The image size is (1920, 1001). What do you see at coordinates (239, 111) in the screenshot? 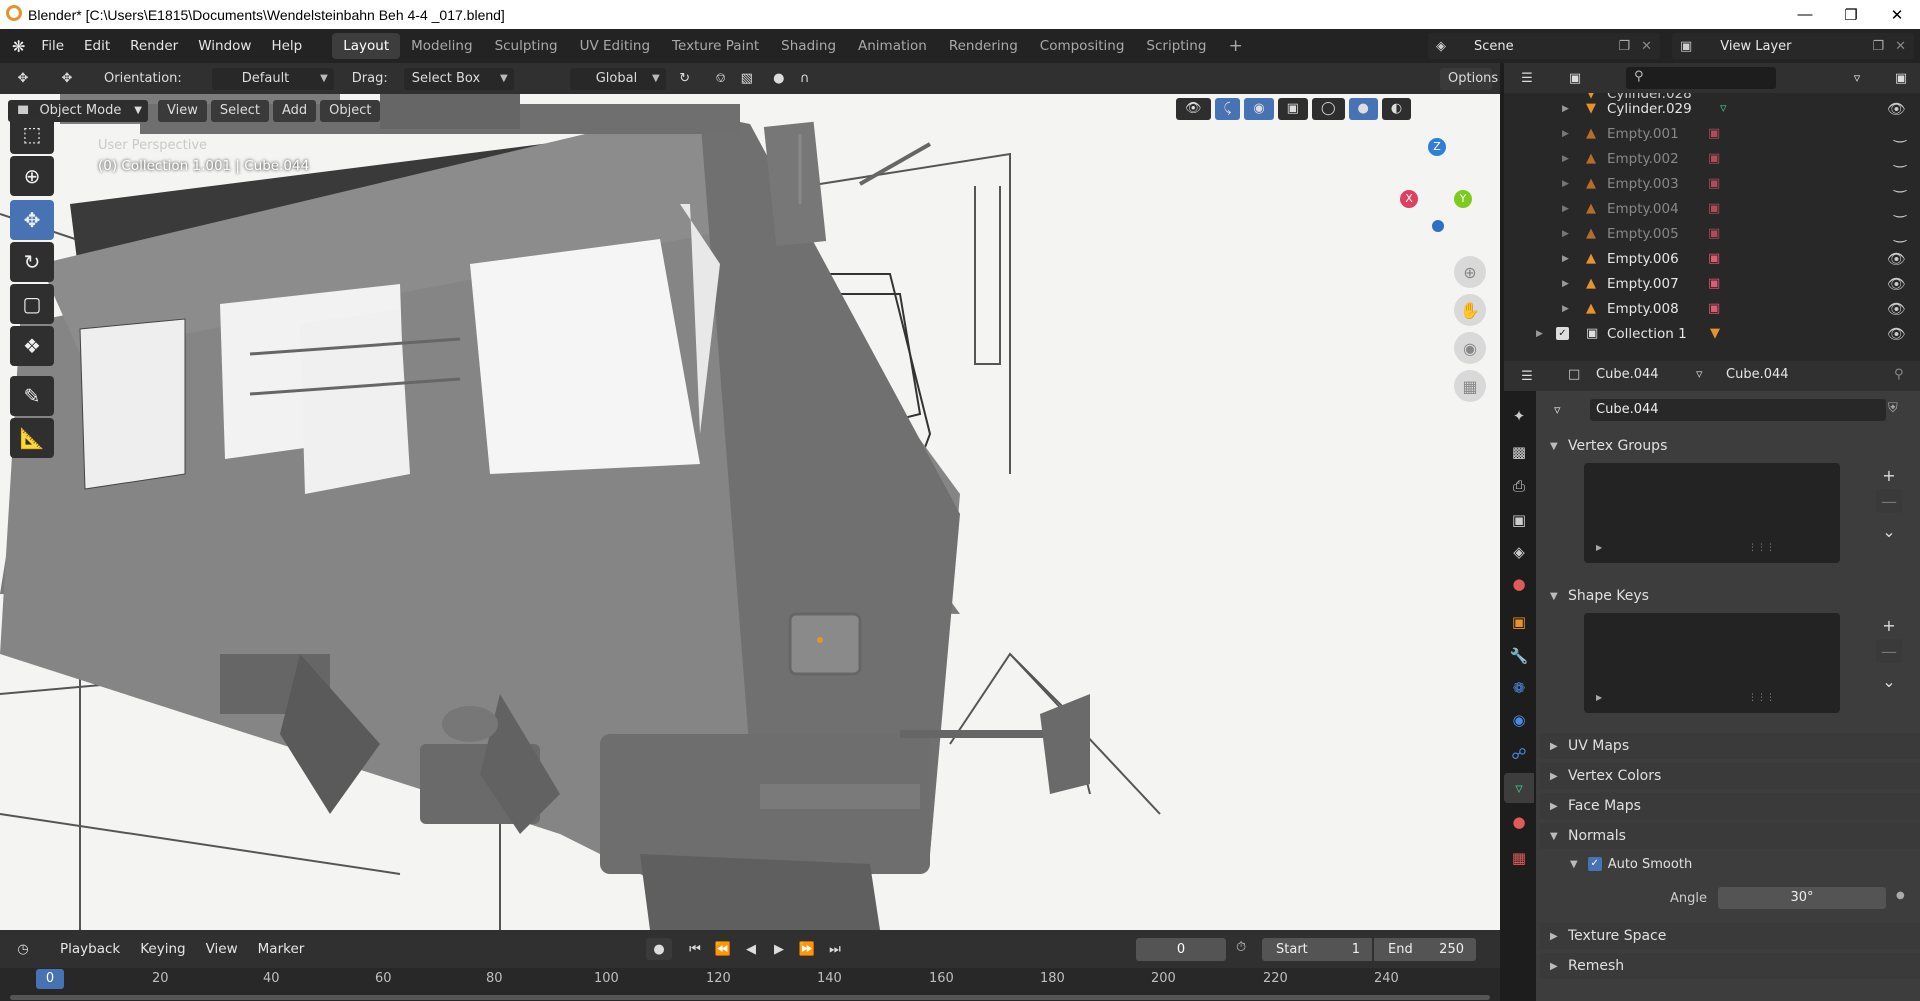
I see `viewport-menu-select: Select` at bounding box center [239, 111].